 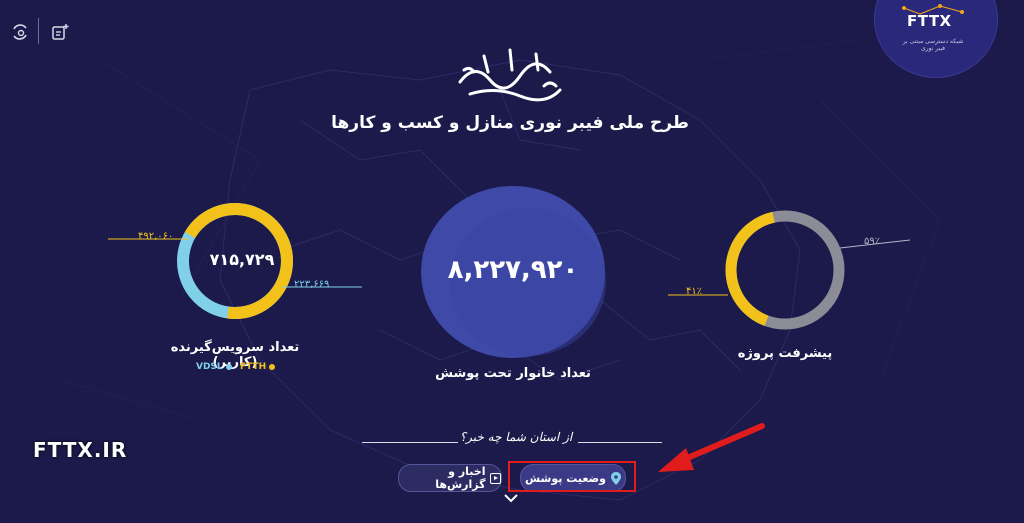 I want to click on chevron-down-icon, so click(x=511, y=498).